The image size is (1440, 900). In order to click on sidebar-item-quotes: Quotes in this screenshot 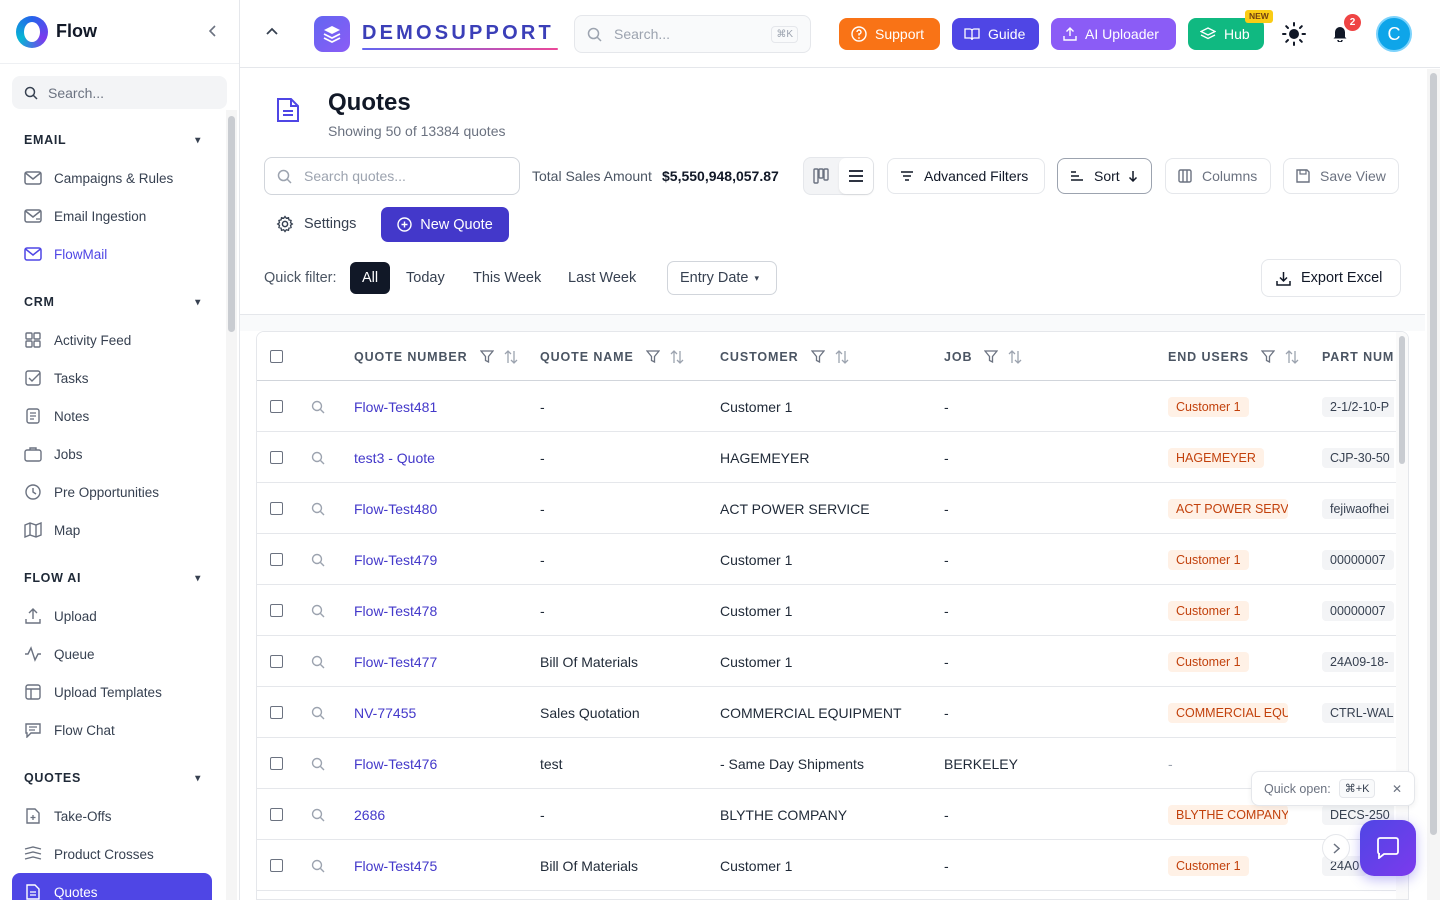, I will do `click(112, 886)`.